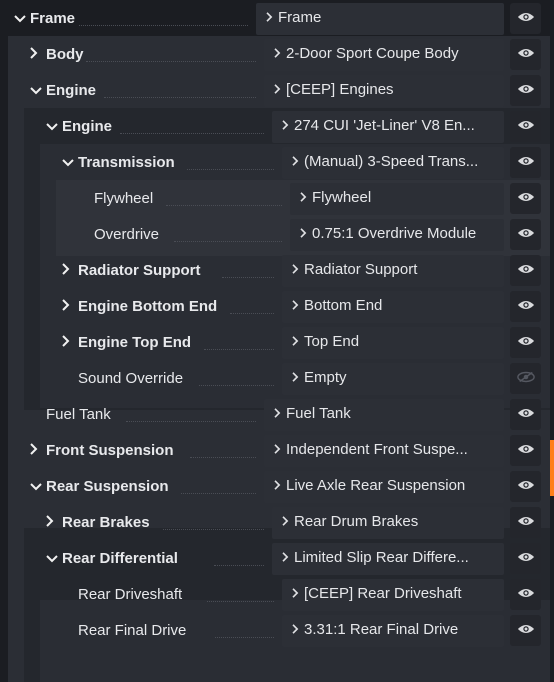  What do you see at coordinates (131, 378) in the screenshot?
I see `tree-node-label: Sound Override` at bounding box center [131, 378].